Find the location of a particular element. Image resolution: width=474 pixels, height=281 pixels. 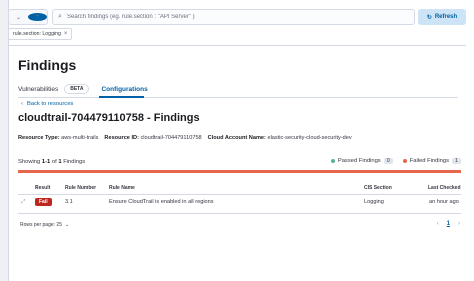

refresh-button: ↻ Refresh is located at coordinates (442, 17).